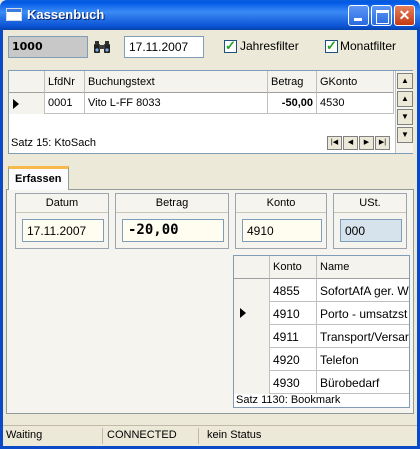 The width and height of the screenshot is (420, 449). Describe the element at coordinates (363, 313) in the screenshot. I see `cell-name: Porto - umsatzst` at that location.